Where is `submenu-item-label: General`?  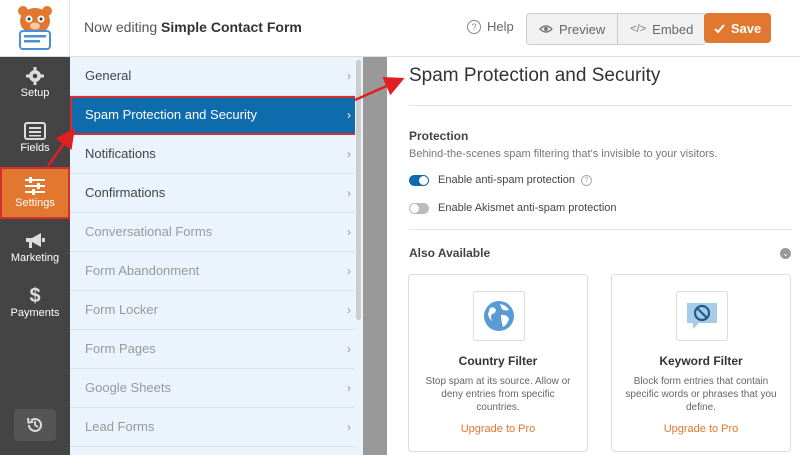 submenu-item-label: General is located at coordinates (108, 75).